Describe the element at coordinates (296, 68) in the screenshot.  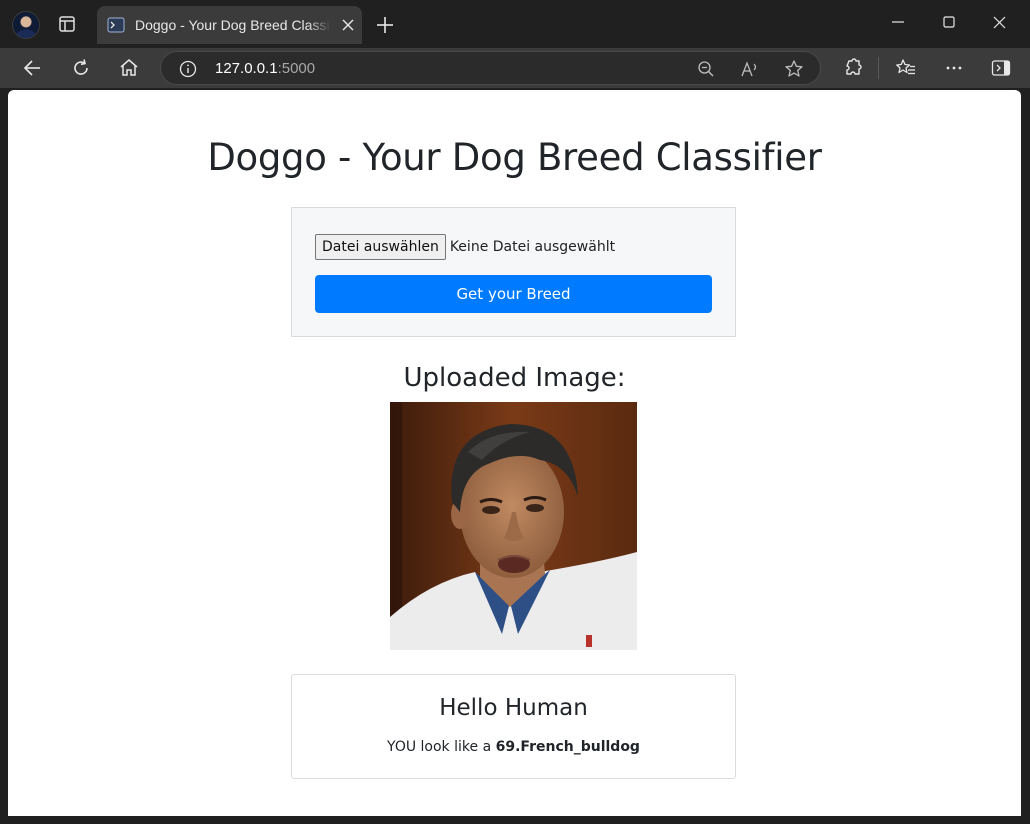
I see `address-port: :5000` at that location.